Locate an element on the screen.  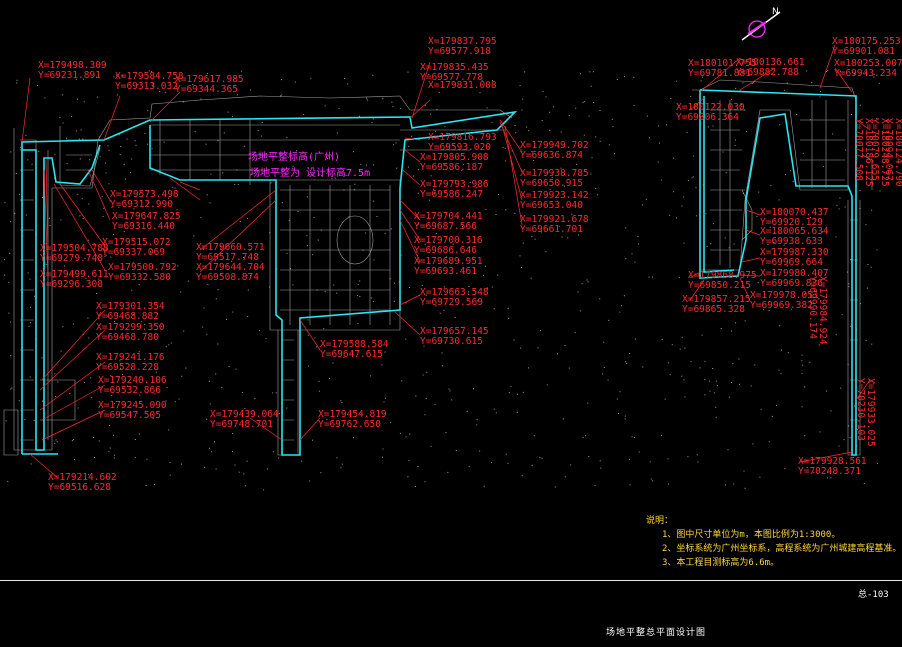
coordinate-y: Y=69547.505 is located at coordinates (129, 415).